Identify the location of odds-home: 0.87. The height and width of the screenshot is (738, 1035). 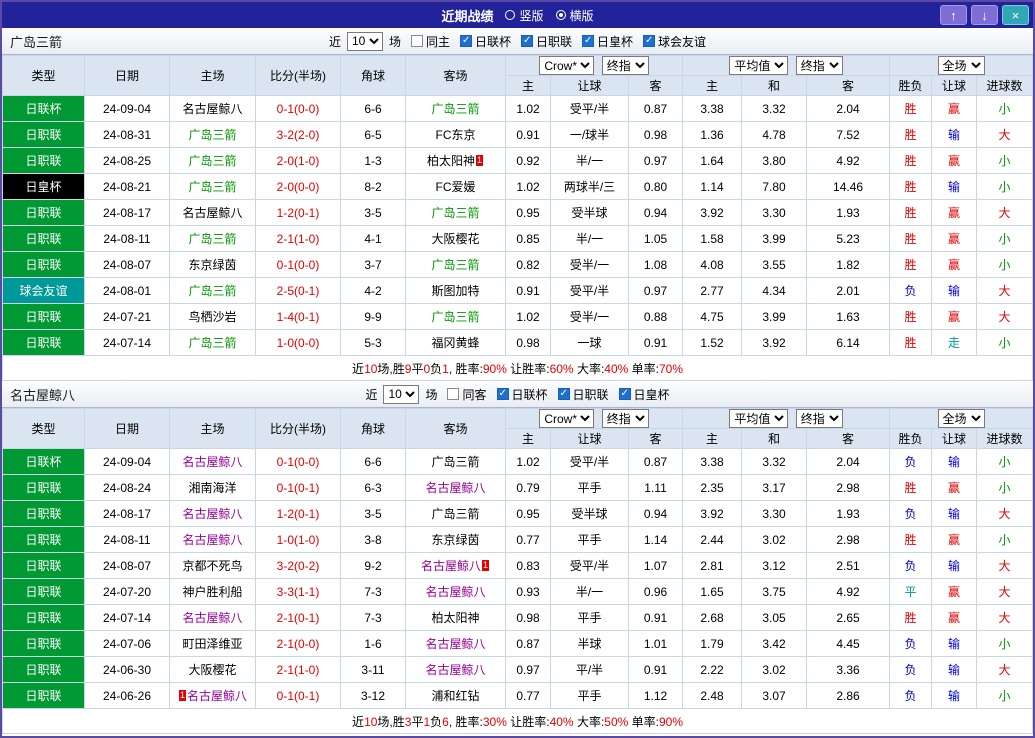
(528, 643).